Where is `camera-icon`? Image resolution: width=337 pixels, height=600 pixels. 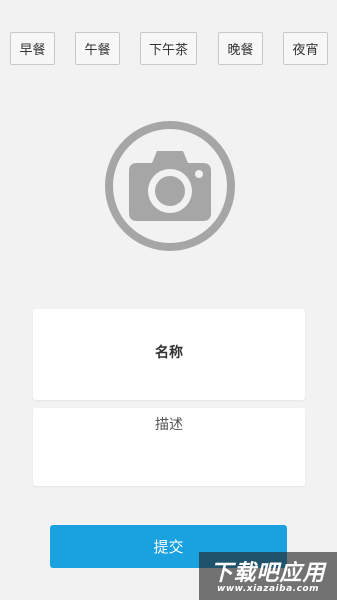 camera-icon is located at coordinates (170, 186).